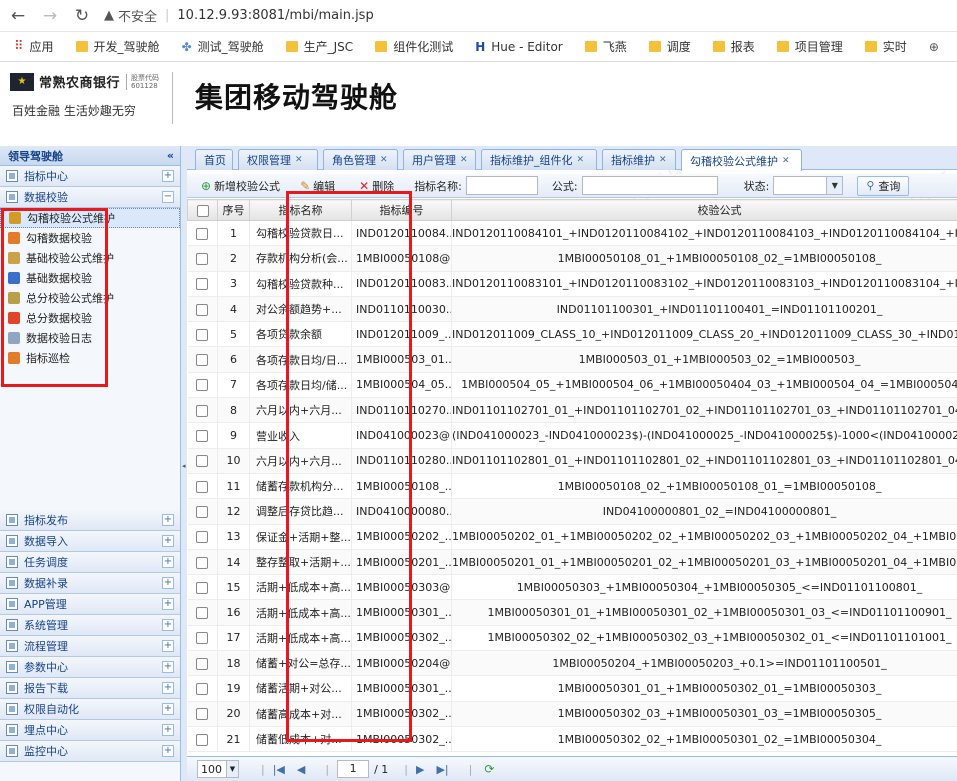 Image resolution: width=957 pixels, height=781 pixels. I want to click on select-all-checkbox-header, so click(202, 210).